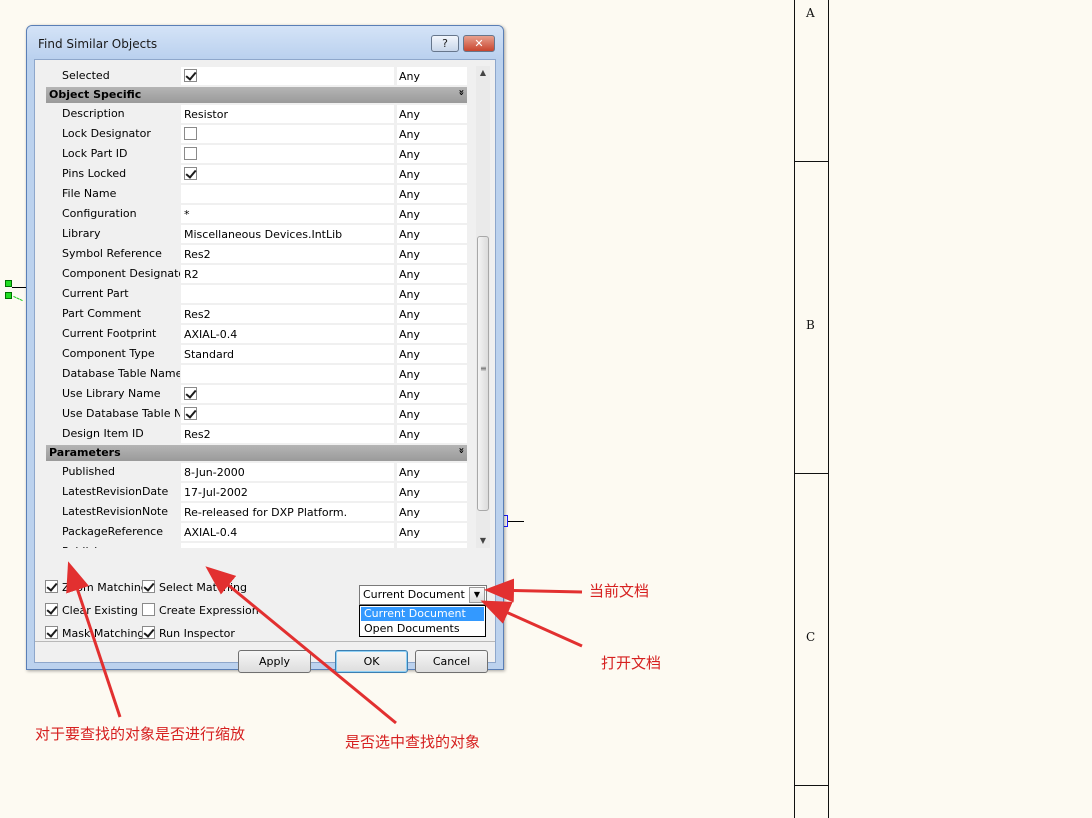 The image size is (1092, 818). Describe the element at coordinates (287, 274) in the screenshot. I see `property-value: R2` at that location.